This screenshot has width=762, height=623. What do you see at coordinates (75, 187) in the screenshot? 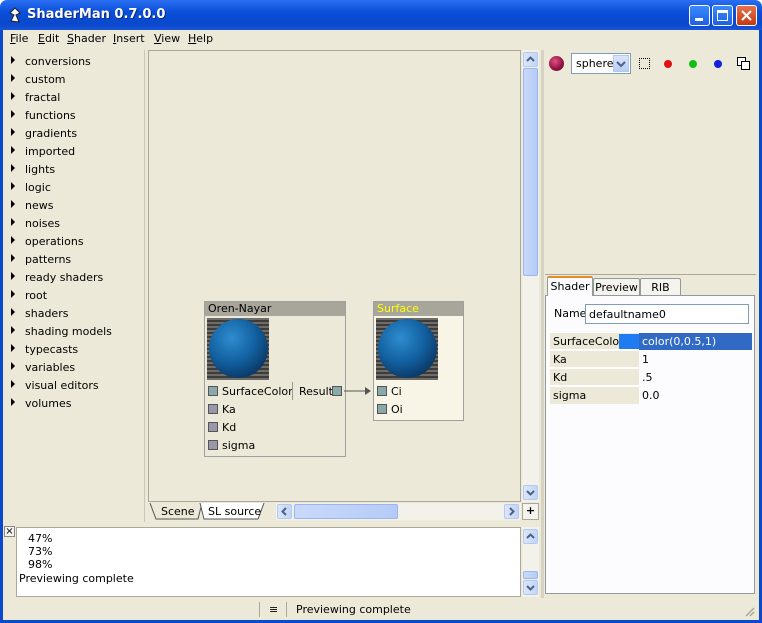
I see `tree-item-logic: logic` at bounding box center [75, 187].